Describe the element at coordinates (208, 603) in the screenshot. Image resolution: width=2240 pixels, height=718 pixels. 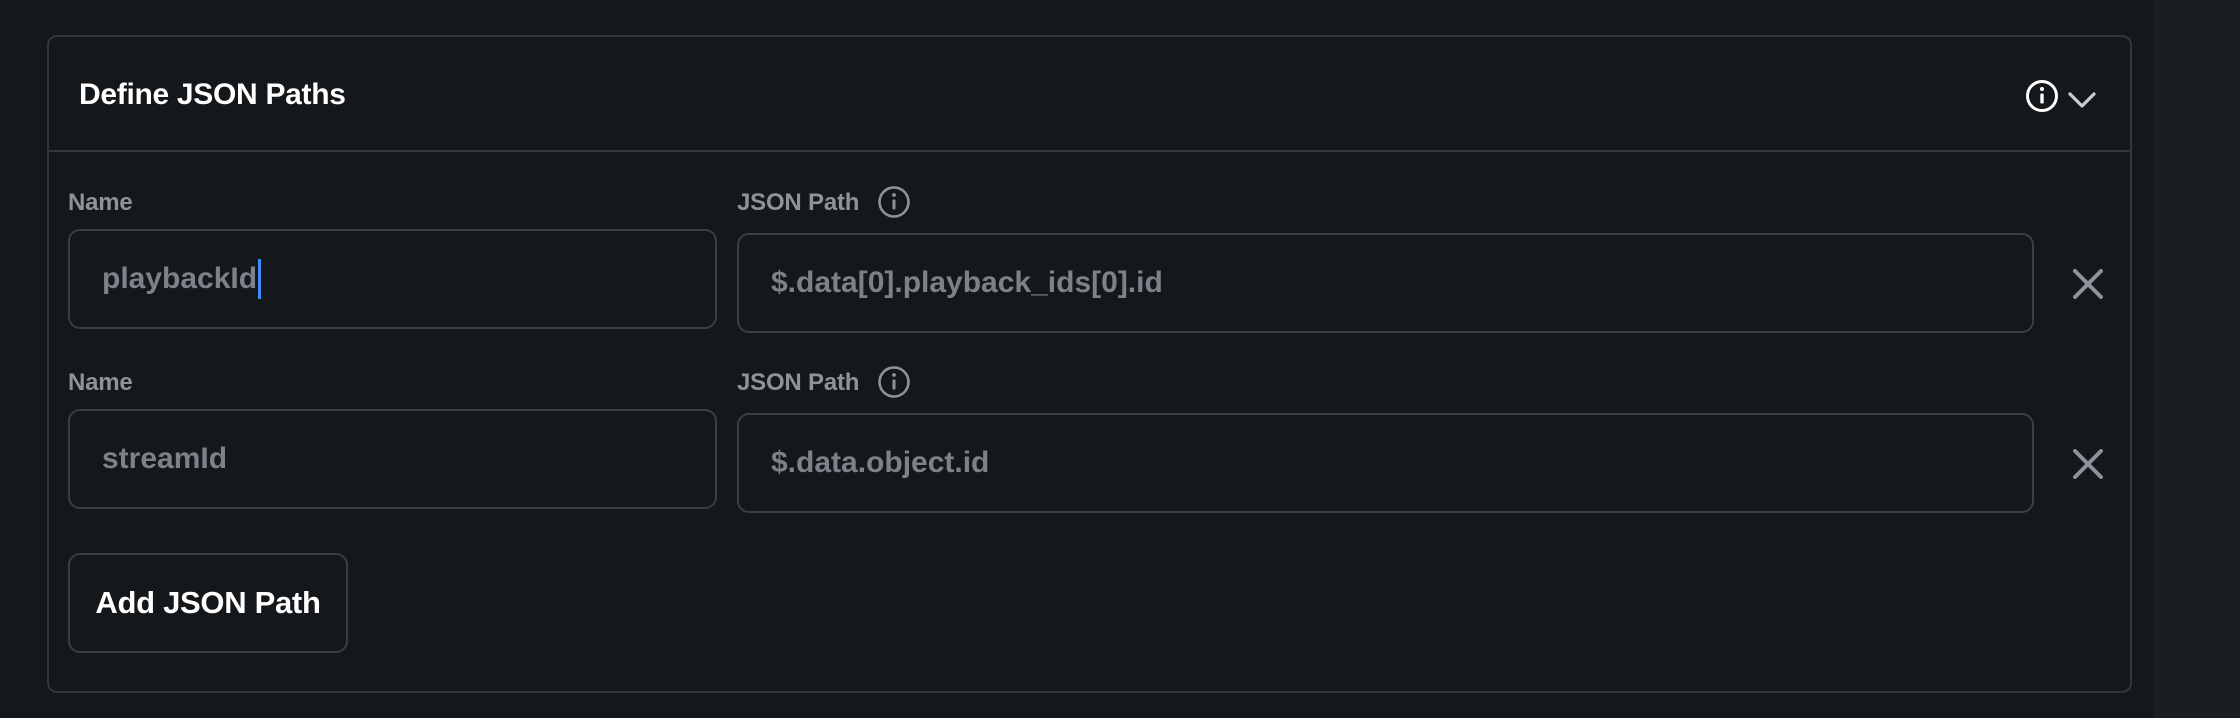
I see `add-json-path-button: Add JSON Path` at that location.